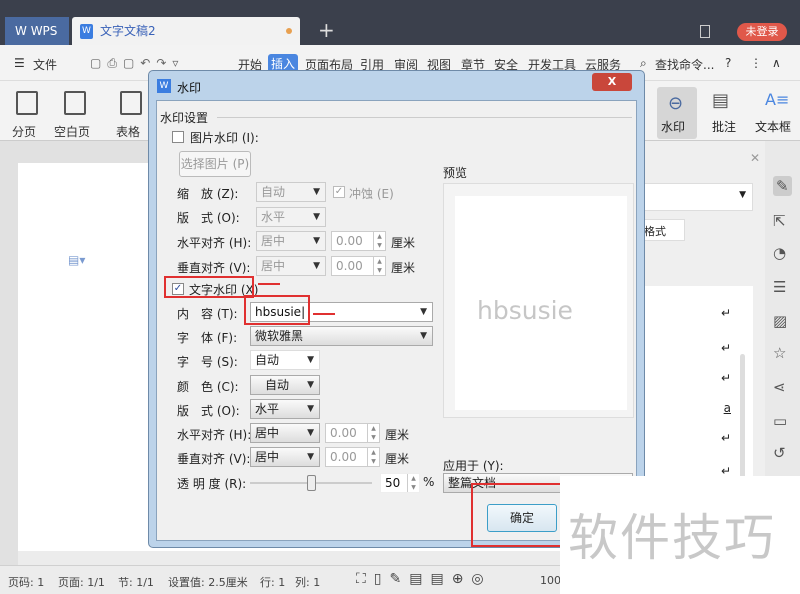 The height and width of the screenshot is (594, 800). I want to click on adjust-icon: ☰, so click(779, 287).